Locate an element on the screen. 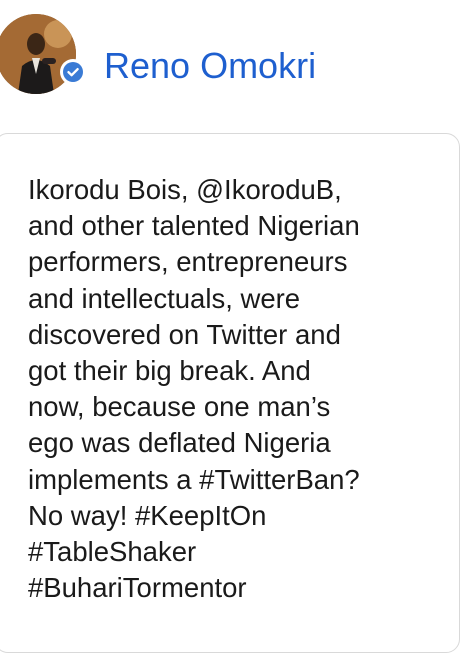 The height and width of the screenshot is (653, 467). verified-check-icon is located at coordinates (73, 72).